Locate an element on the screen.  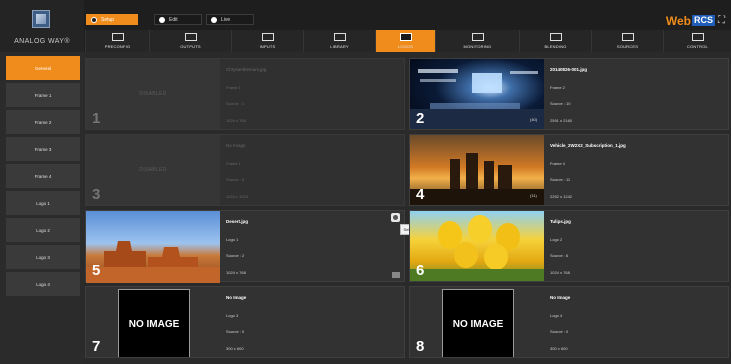
setup-gear-icon is located at coordinates (395, 217).